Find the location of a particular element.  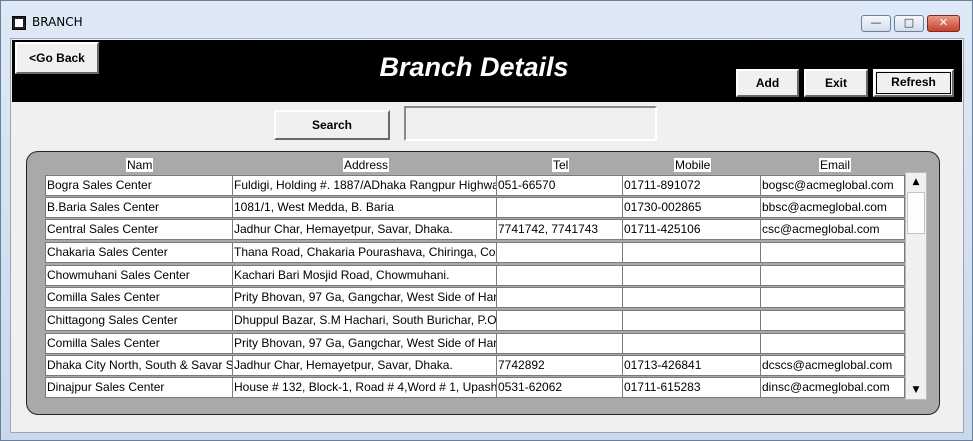

column-header-email: Email is located at coordinates (835, 165).